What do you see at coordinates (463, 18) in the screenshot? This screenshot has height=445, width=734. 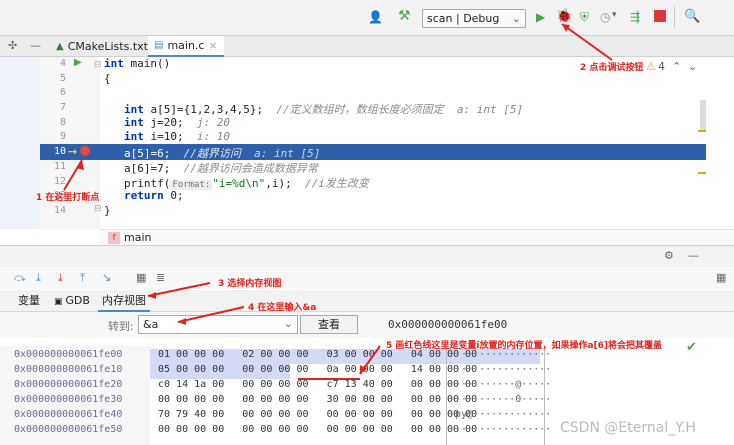 I see `run-config-label: scan | Debug` at bounding box center [463, 18].